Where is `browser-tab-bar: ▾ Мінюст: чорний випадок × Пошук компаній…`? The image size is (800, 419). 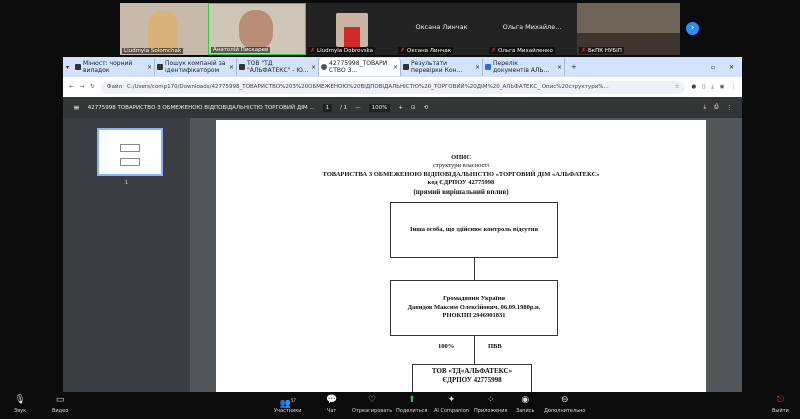 browser-tab-bar: ▾ Мінюст: чорний випадок × Пошук компаній… is located at coordinates (402, 67).